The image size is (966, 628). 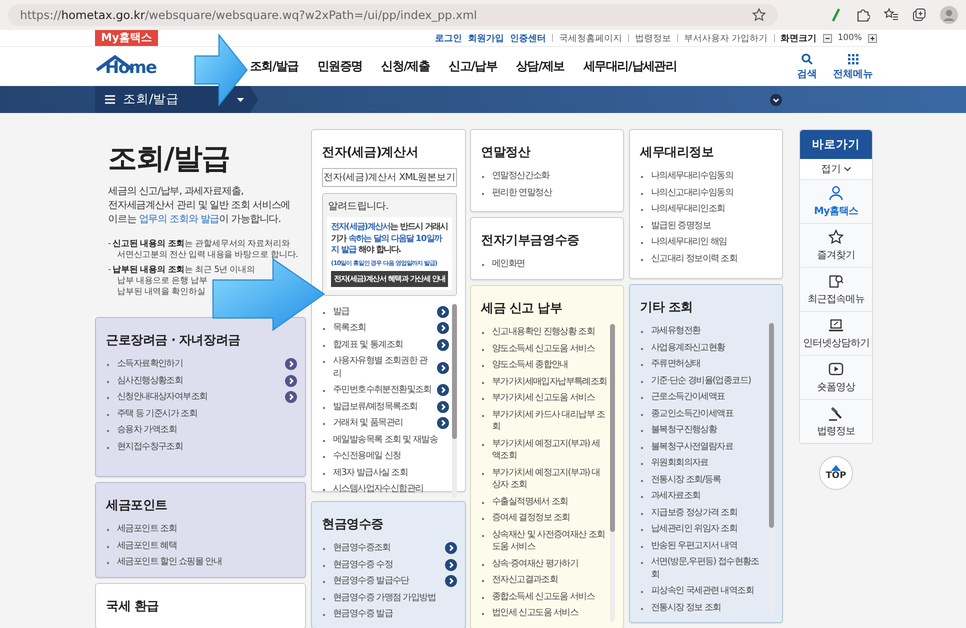 I want to click on menu-link: 납세관리인 위임자 조회, so click(x=703, y=529).